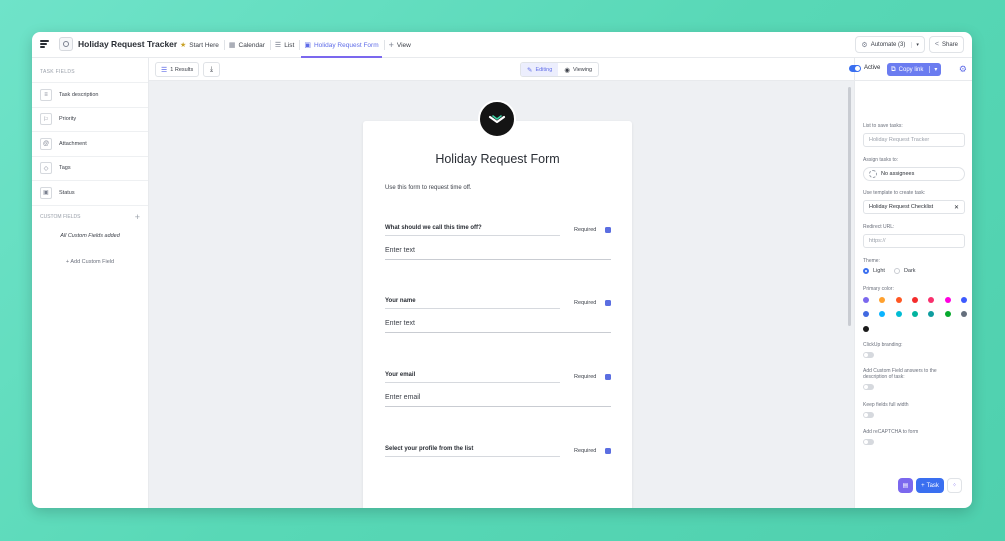 The width and height of the screenshot is (1005, 541). Describe the element at coordinates (909, 271) in the screenshot. I see `theme-dark-label: Dark` at that location.